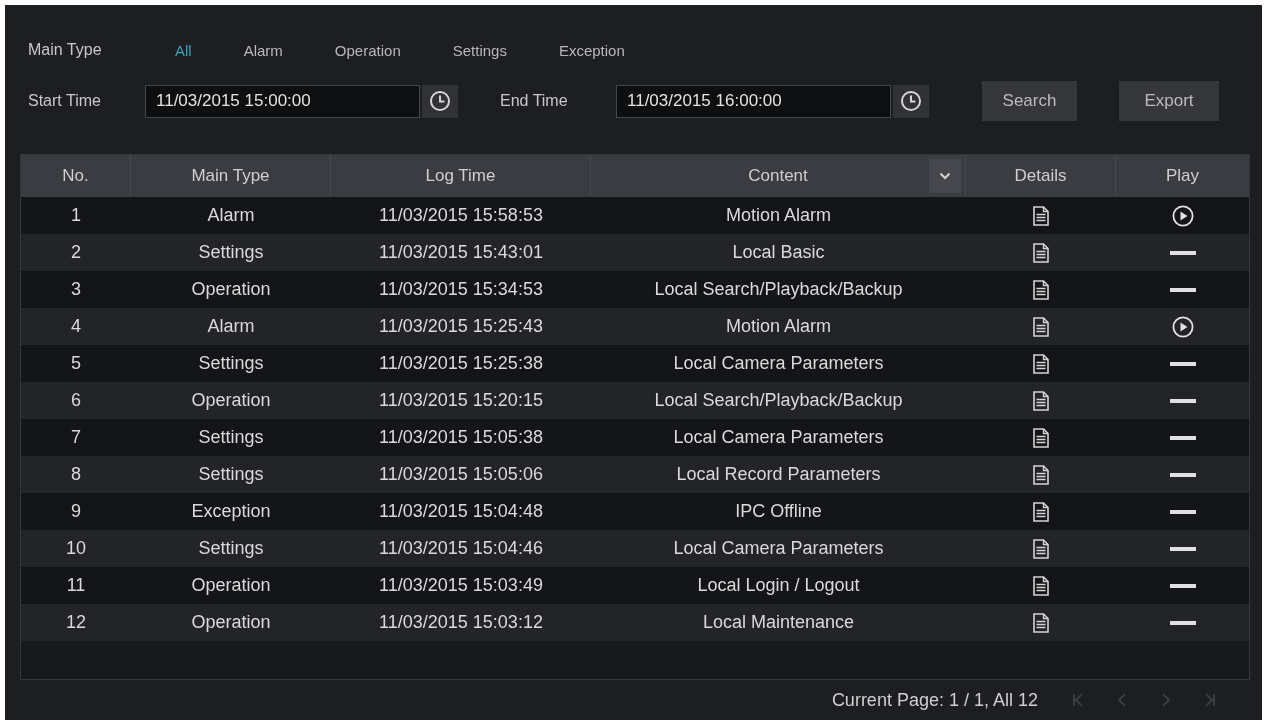 The height and width of the screenshot is (725, 1267). Describe the element at coordinates (635, 474) in the screenshot. I see `table-row: 8 Settings 11/03/2015 15:05:06 Local Record Parameters` at that location.